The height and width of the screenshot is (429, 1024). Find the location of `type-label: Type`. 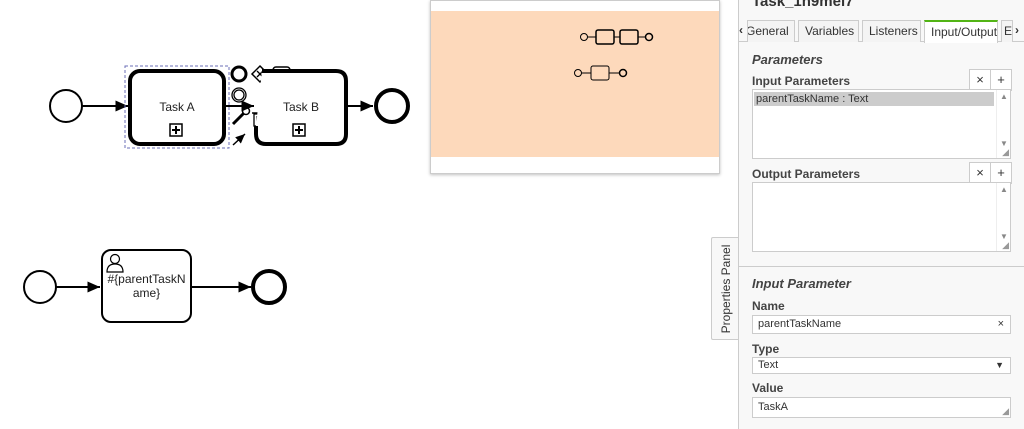

type-label: Type is located at coordinates (766, 349).